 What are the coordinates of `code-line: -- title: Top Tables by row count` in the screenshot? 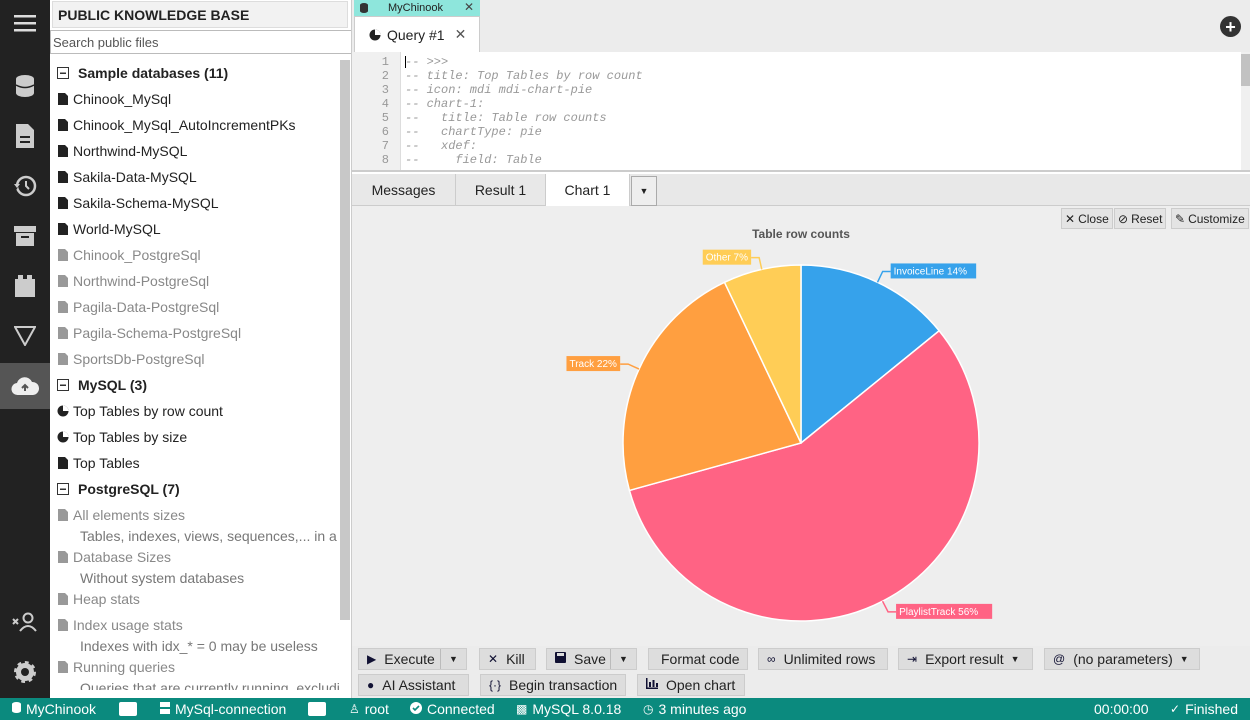 It's located at (524, 76).